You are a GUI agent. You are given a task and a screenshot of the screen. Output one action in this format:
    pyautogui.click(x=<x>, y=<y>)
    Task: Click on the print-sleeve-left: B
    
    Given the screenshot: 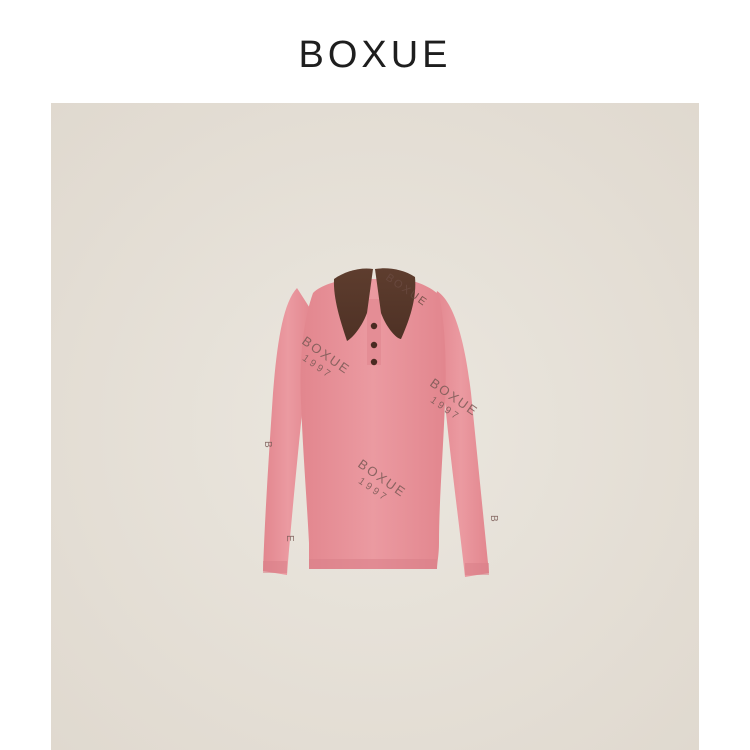 What is the action you would take?
    pyautogui.click(x=267, y=445)
    